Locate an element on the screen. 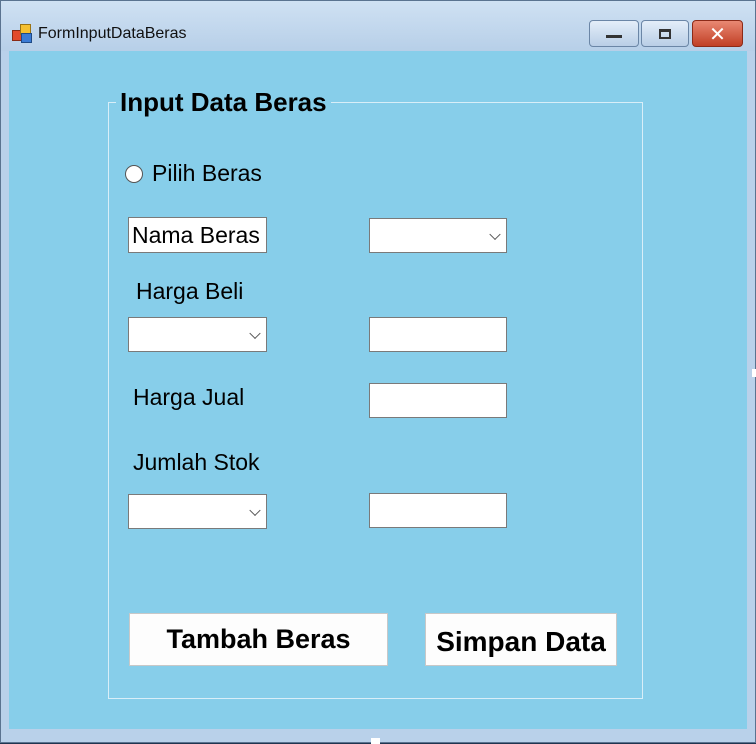 The width and height of the screenshot is (756, 744). minimize-icon is located at coordinates (614, 36).